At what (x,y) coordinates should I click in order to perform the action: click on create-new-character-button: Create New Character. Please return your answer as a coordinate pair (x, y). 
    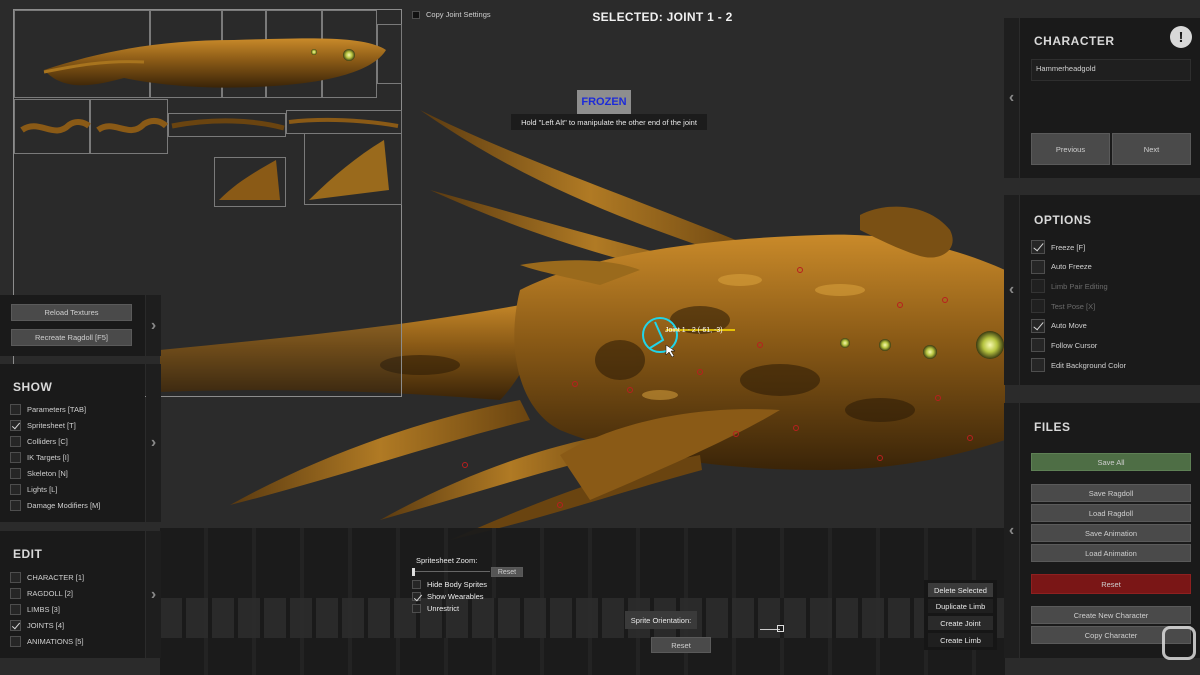
    Looking at the image, I should click on (1111, 615).